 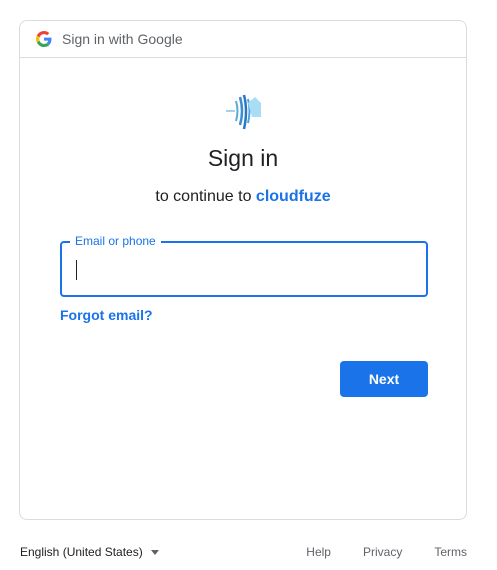 I want to click on card-header: Sign in with Google, so click(x=243, y=39).